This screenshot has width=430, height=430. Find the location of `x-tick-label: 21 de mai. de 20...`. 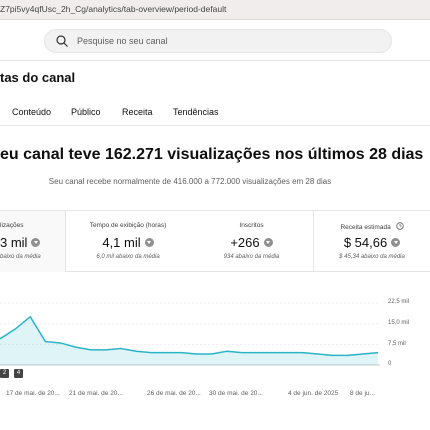

x-tick-label: 21 de mai. de 20... is located at coordinates (96, 393).